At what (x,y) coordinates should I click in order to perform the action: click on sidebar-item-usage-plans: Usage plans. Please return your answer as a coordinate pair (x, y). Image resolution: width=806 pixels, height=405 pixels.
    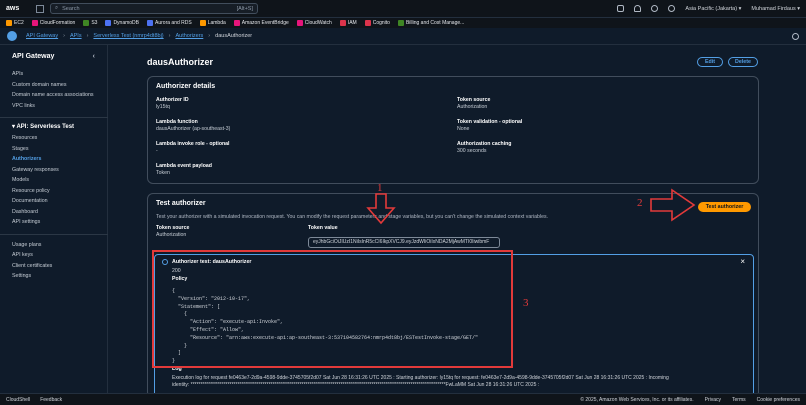
    Looking at the image, I should click on (53, 245).